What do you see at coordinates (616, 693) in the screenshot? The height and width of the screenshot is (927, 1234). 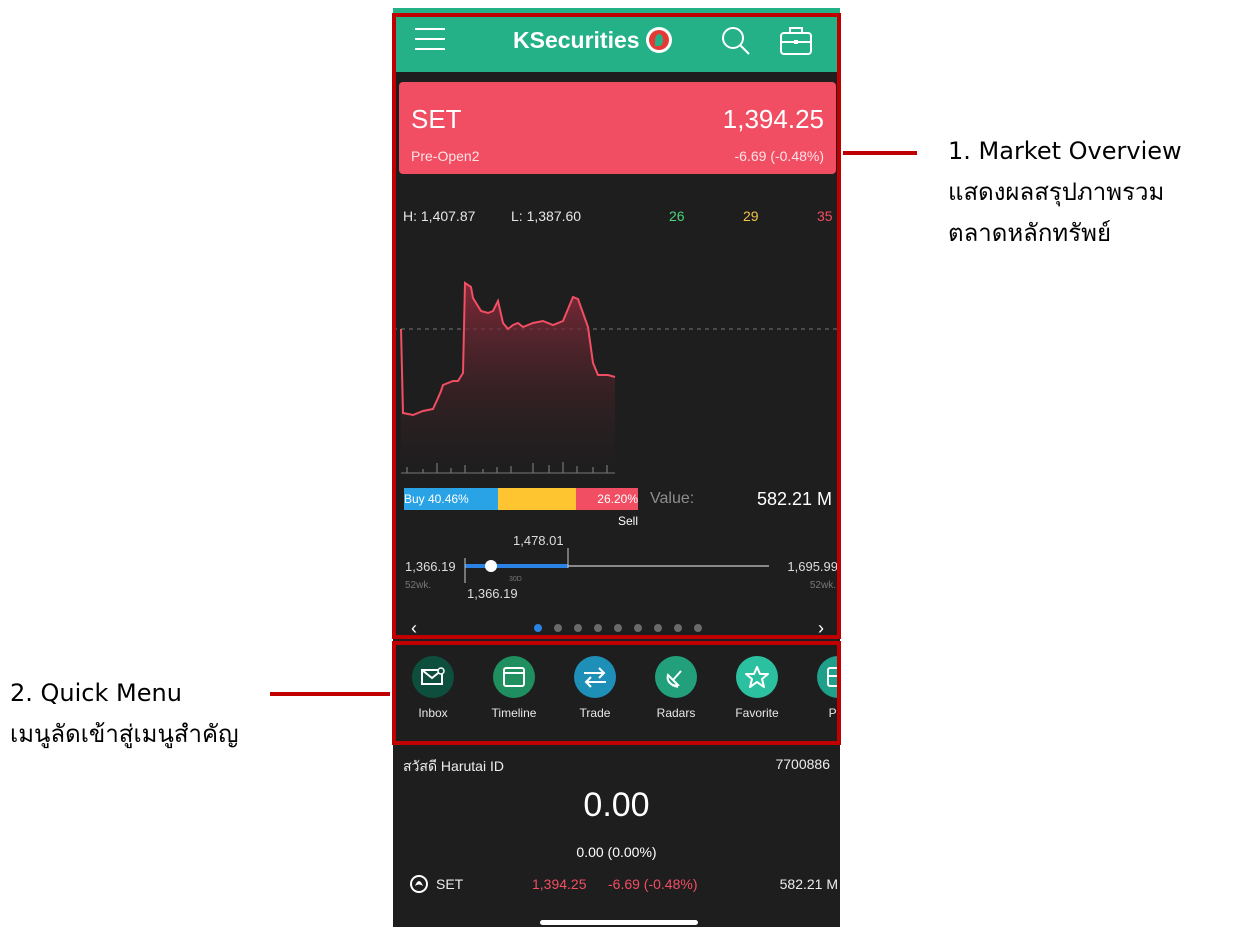 I see `quick-menu-highlight` at bounding box center [616, 693].